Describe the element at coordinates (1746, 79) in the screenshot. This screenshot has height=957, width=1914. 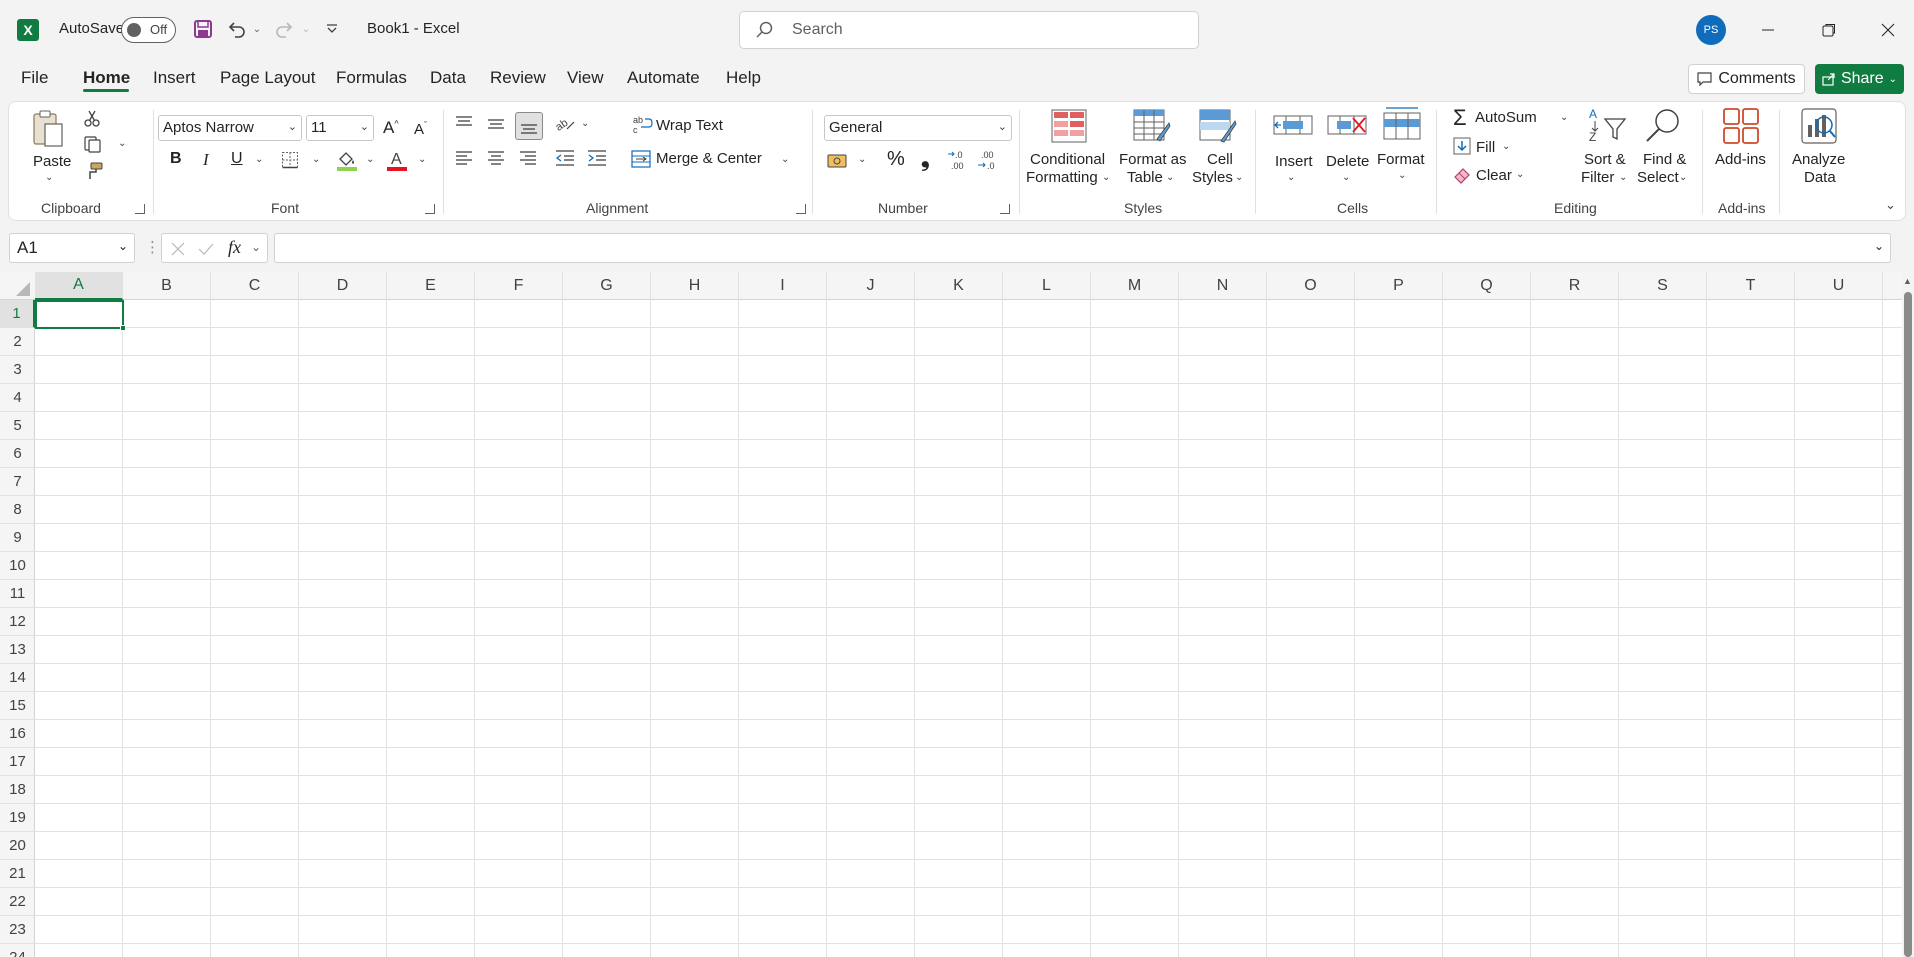
I see `comments-button: Comments` at that location.